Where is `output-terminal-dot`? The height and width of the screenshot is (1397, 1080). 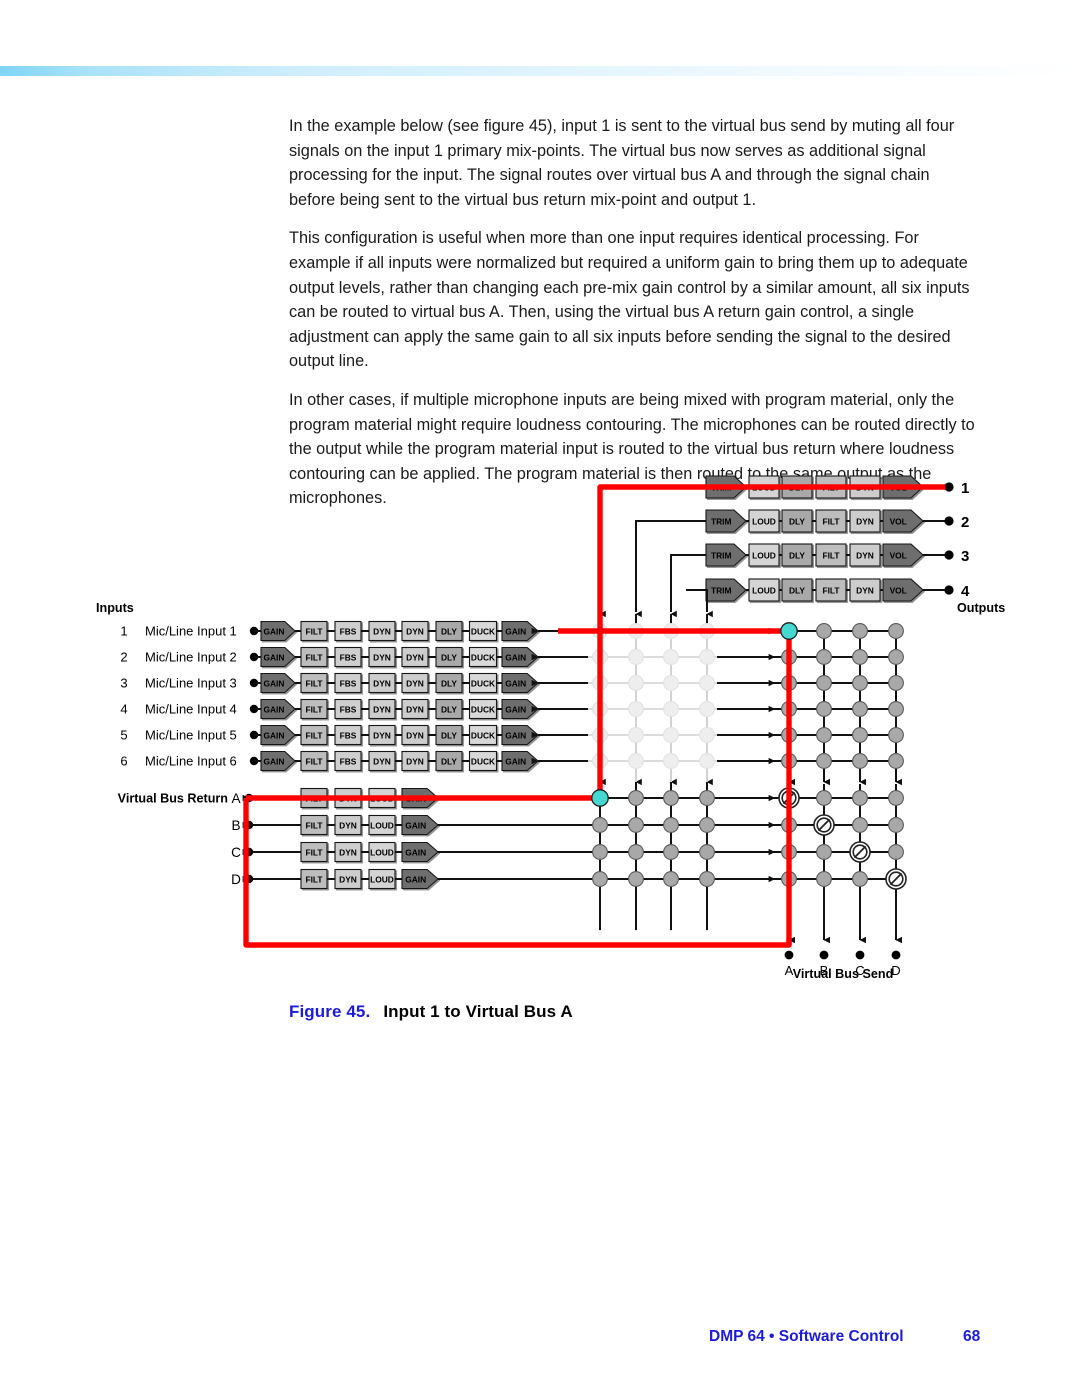 output-terminal-dot is located at coordinates (949, 590).